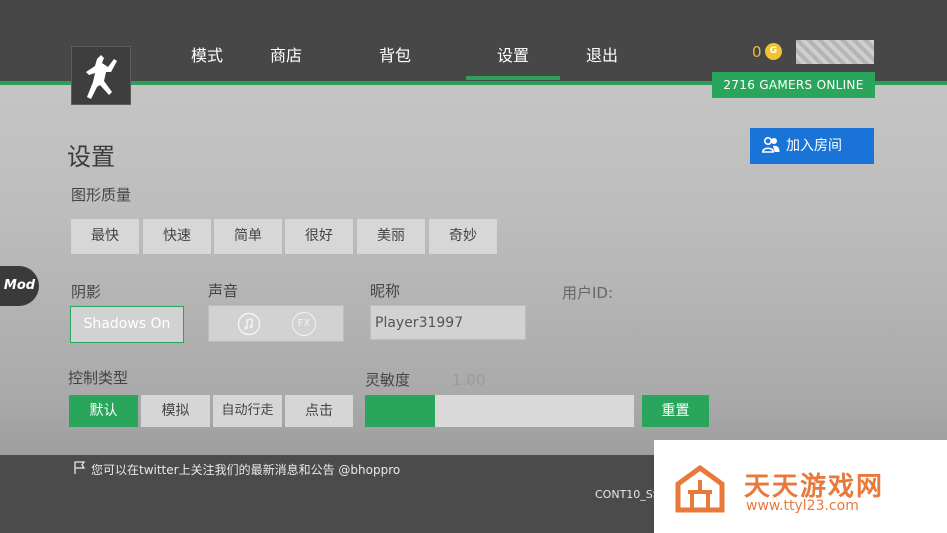 Image resolution: width=947 pixels, height=533 pixels. Describe the element at coordinates (391, 236) in the screenshot. I see `graphics-option-beautiful: 美丽` at that location.